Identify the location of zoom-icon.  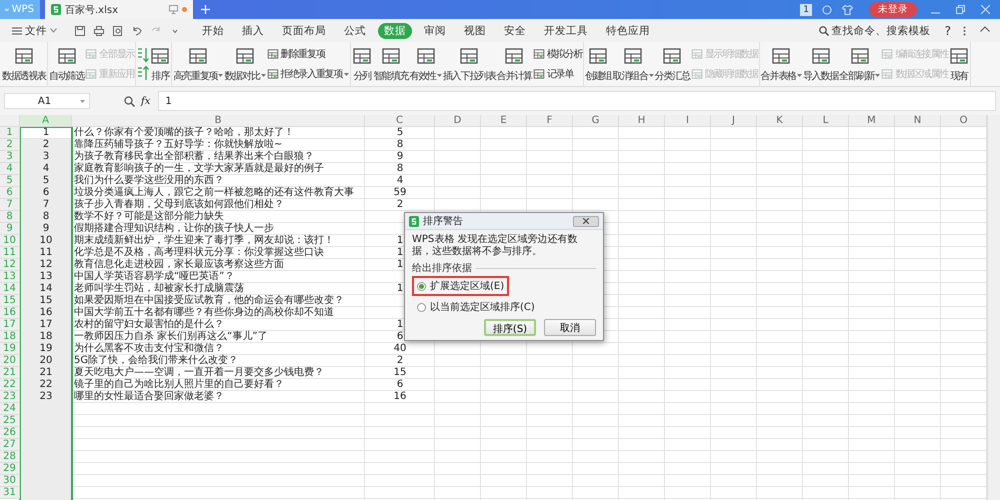
(129, 101).